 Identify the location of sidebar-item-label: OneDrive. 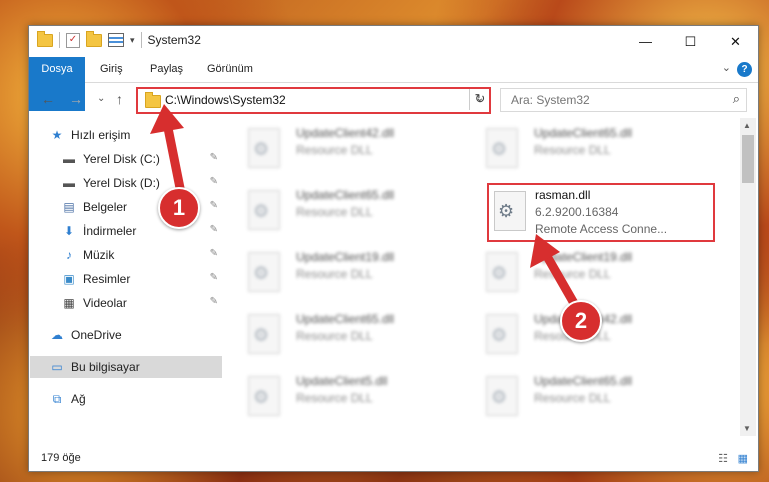
(96, 335).